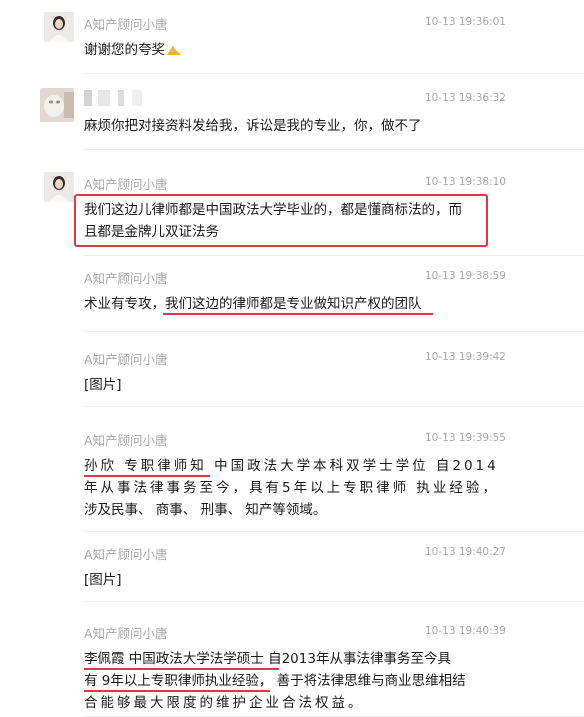 The image size is (584, 717). What do you see at coordinates (224, 703) in the screenshot?
I see `message-line: 合能够最大限度的维护企业合法权益。` at bounding box center [224, 703].